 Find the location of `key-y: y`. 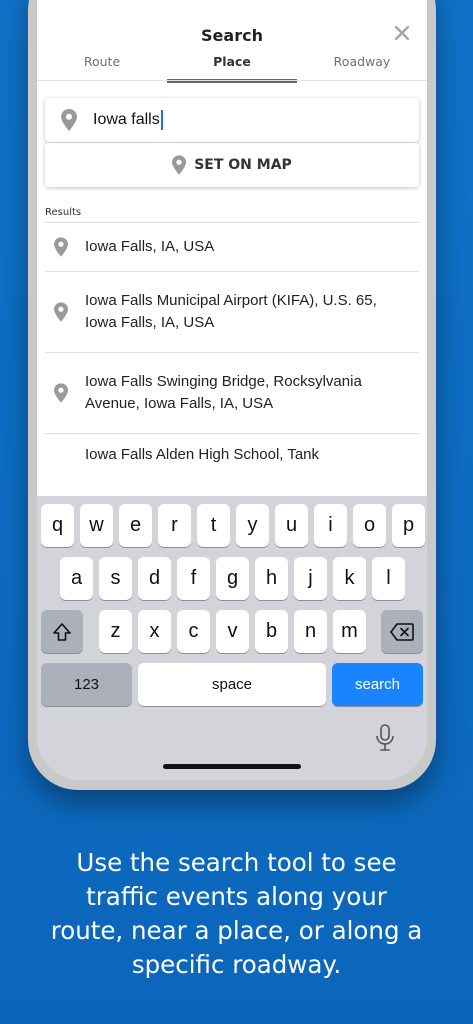

key-y: y is located at coordinates (252, 525).